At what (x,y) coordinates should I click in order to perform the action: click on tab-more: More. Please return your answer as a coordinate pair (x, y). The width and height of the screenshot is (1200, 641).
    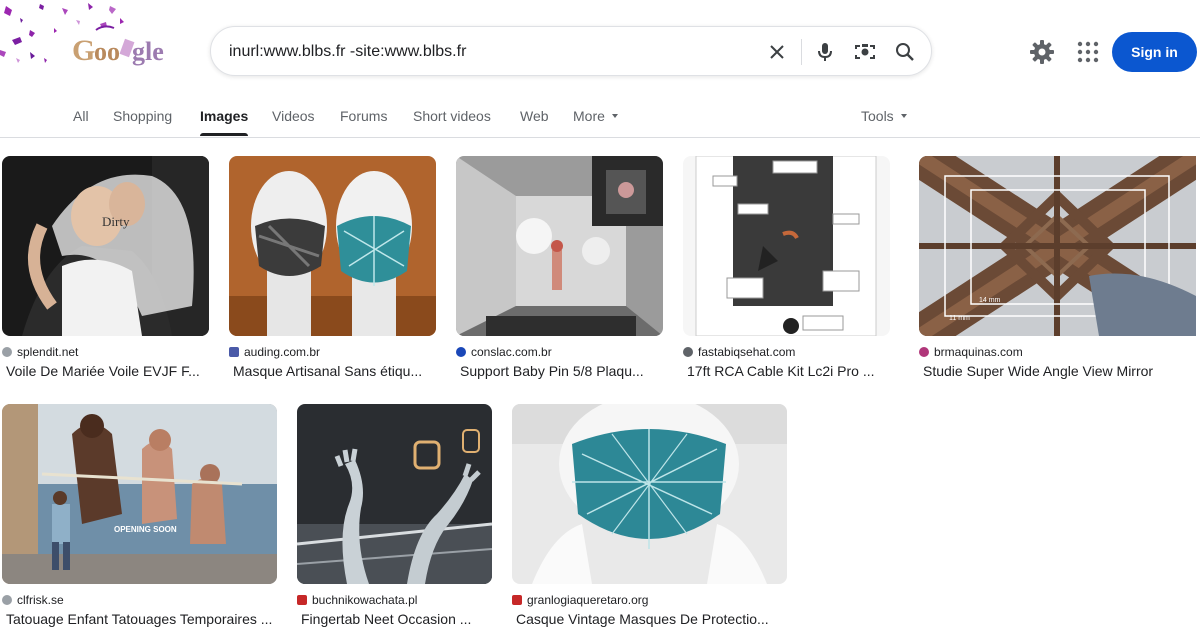
    Looking at the image, I should click on (595, 116).